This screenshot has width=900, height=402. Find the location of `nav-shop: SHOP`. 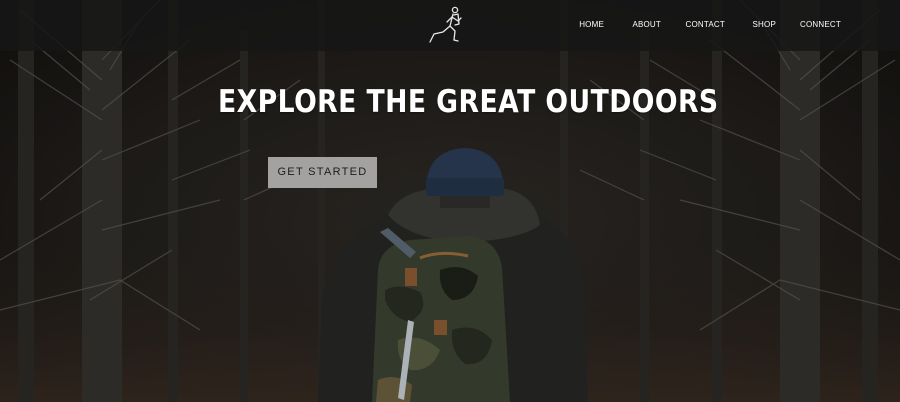

nav-shop: SHOP is located at coordinates (764, 24).